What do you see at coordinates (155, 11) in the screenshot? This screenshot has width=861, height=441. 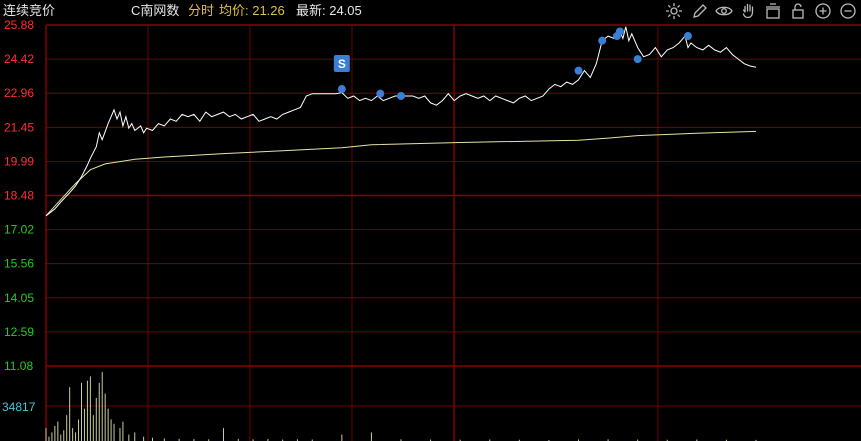 I see `stock-name: C南网数` at bounding box center [155, 11].